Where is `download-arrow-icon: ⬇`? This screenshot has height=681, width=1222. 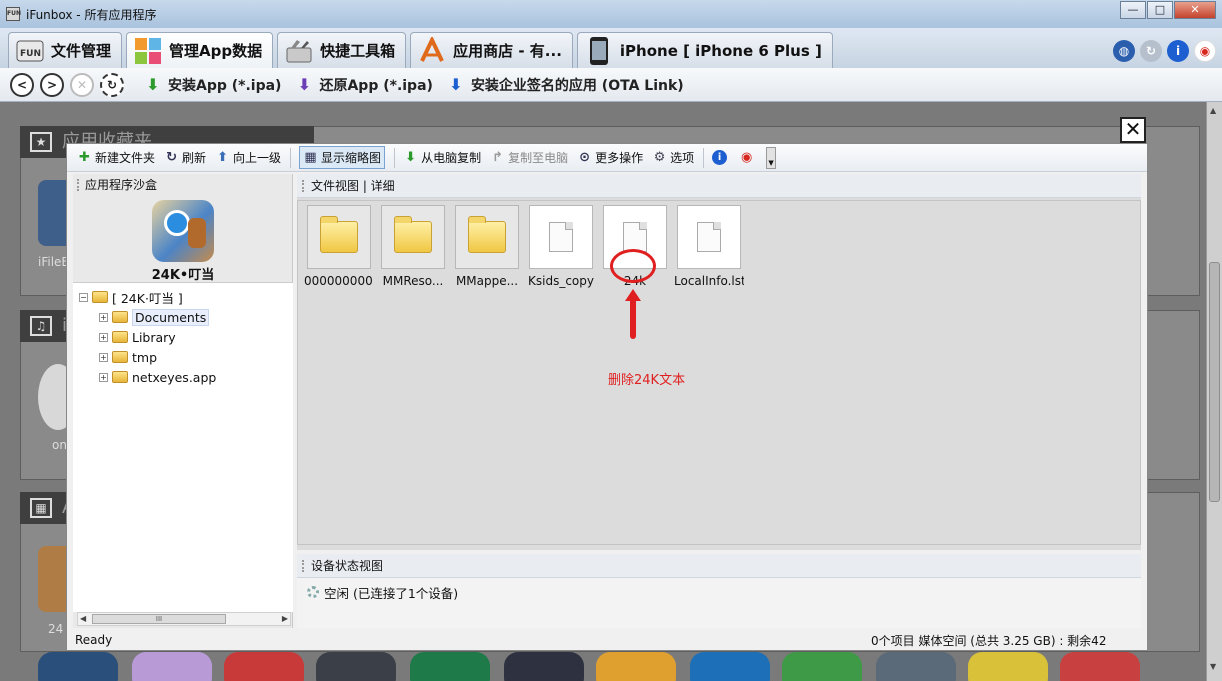 download-arrow-icon: ⬇ is located at coordinates (153, 84).